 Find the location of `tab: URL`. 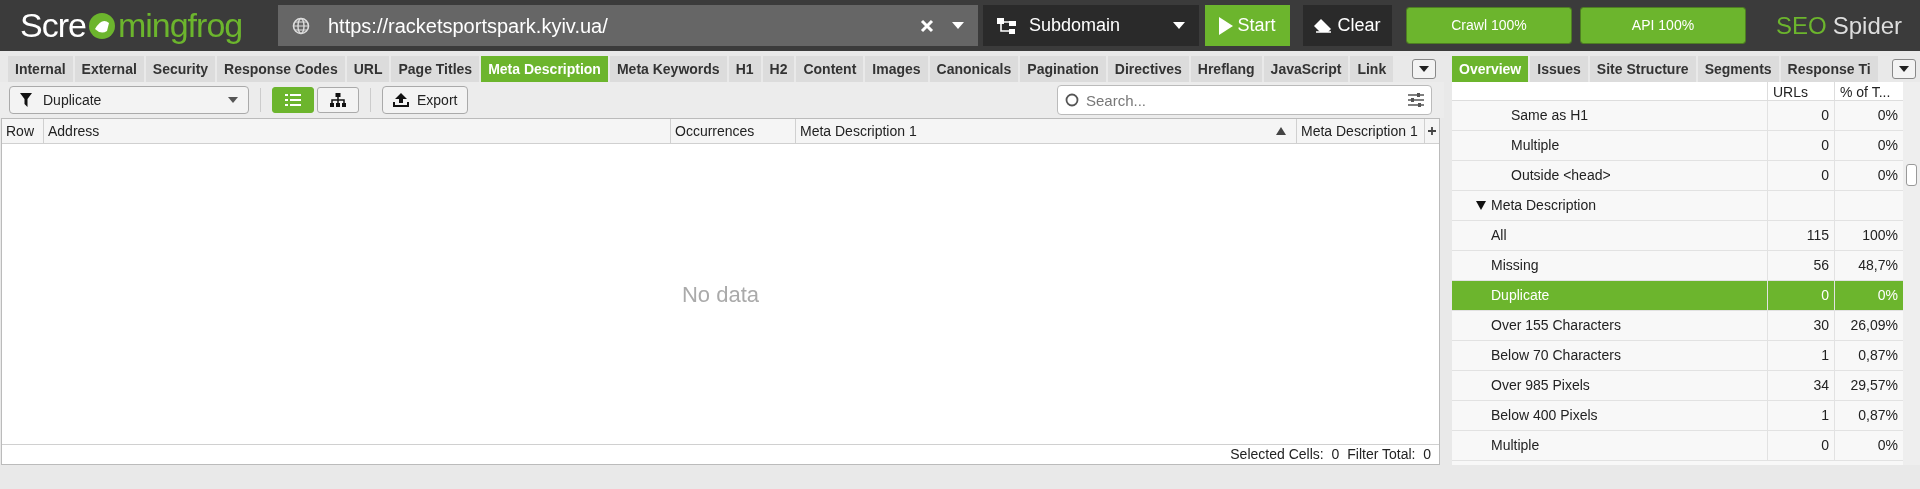

tab: URL is located at coordinates (368, 69).